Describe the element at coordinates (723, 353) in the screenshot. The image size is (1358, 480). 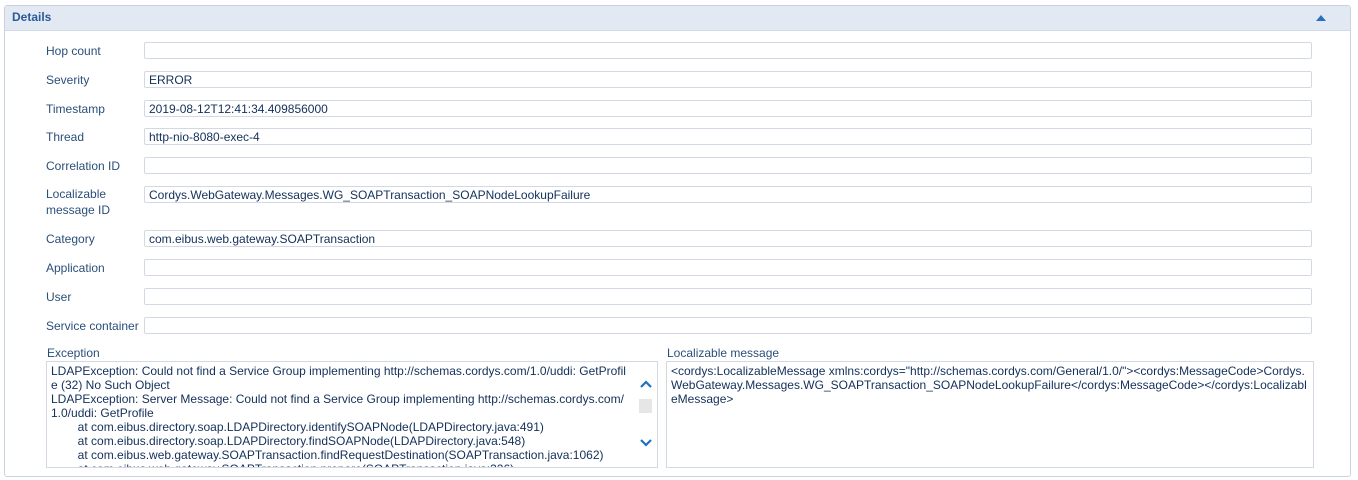
I see `localizable-message-label: Localizable message` at that location.